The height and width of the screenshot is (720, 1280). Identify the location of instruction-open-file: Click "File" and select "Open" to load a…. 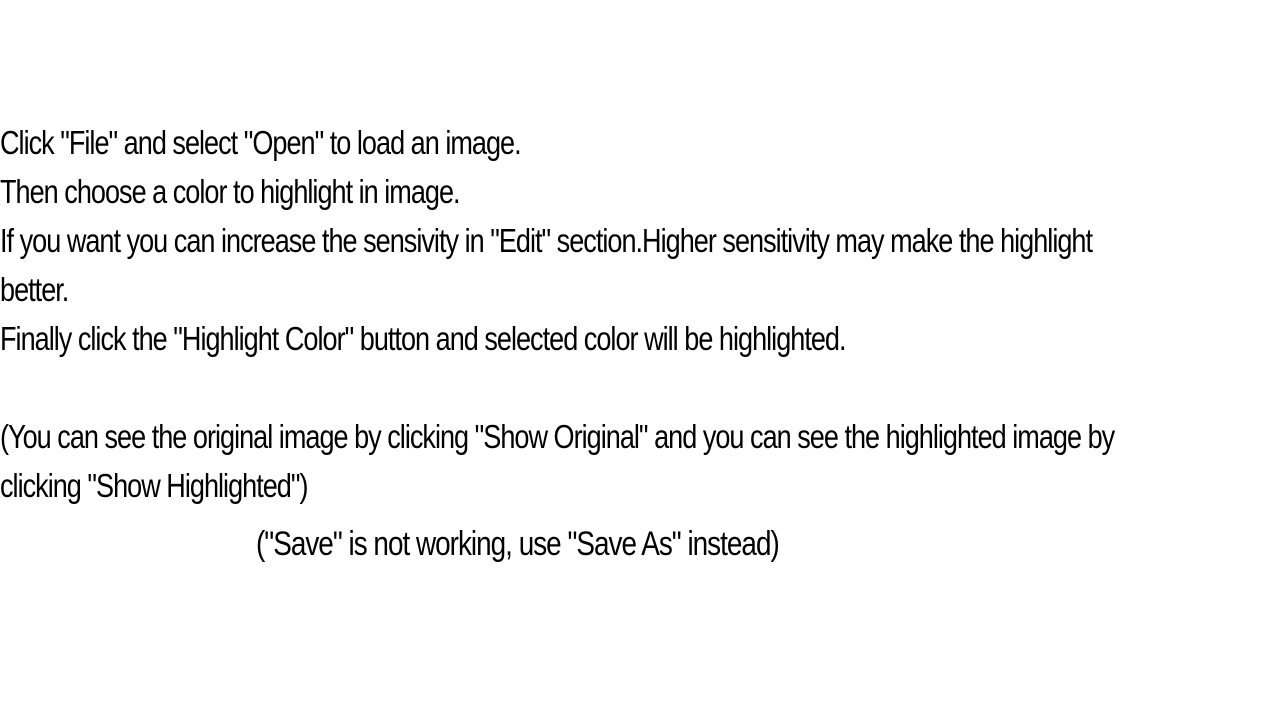
(261, 142).